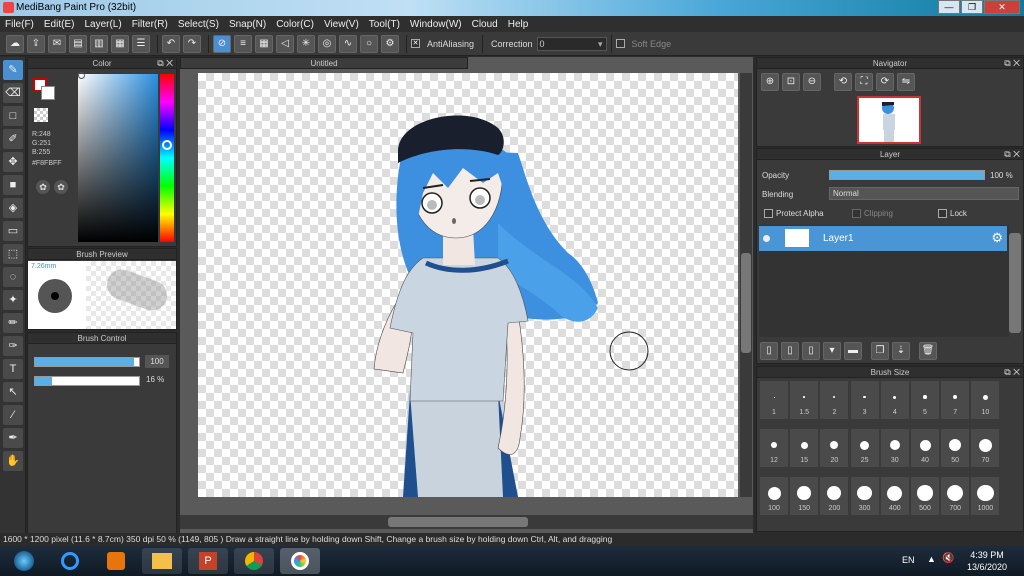 The height and width of the screenshot is (576, 1024). I want to click on antialiasing-checkbox: ✕, so click(415, 43).